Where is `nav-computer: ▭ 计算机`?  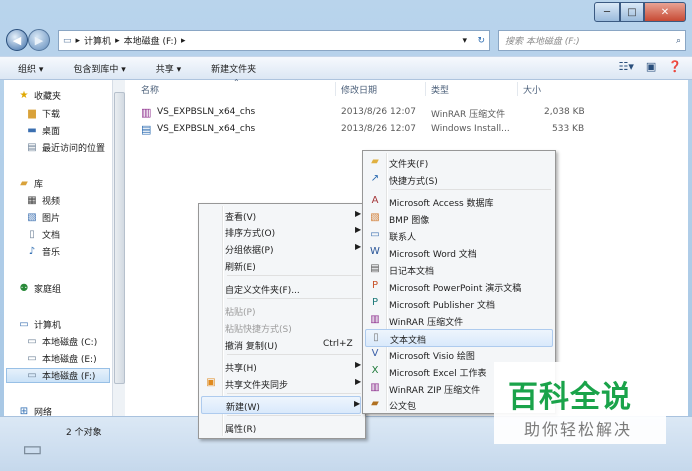 nav-computer: ▭ 计算机 is located at coordinates (39, 324).